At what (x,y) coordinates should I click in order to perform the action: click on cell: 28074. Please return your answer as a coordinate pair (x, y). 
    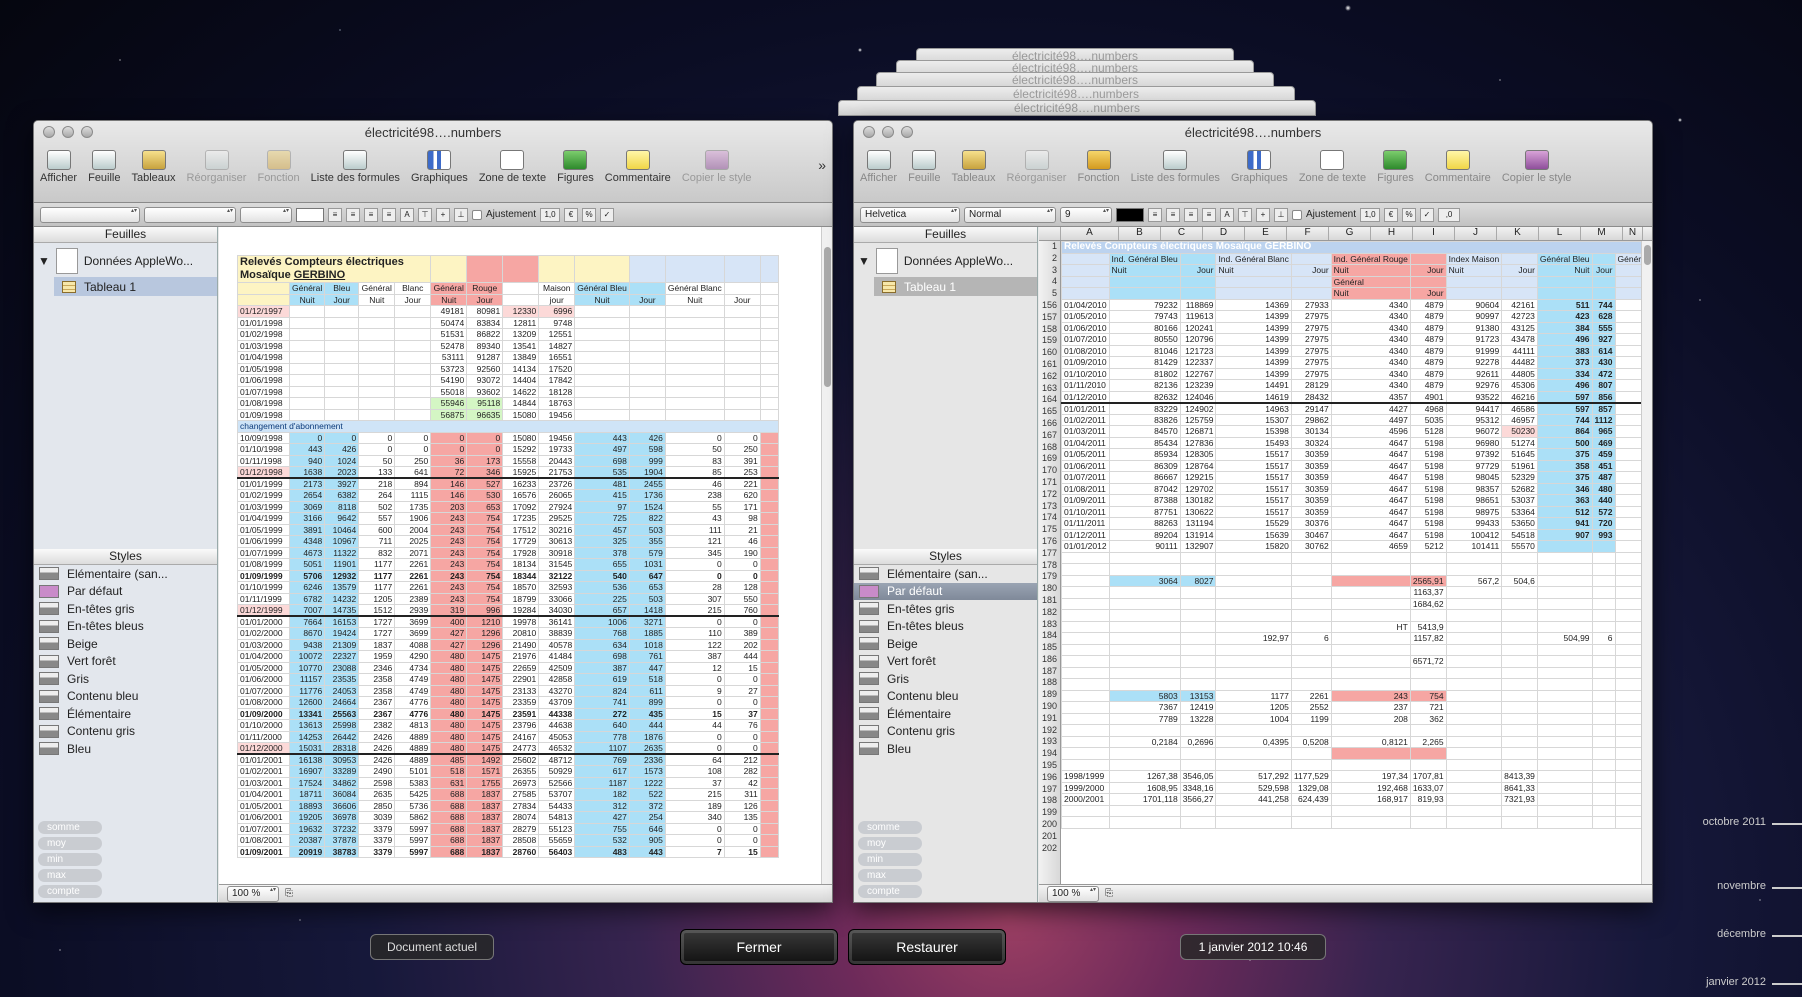
    Looking at the image, I should click on (521, 817).